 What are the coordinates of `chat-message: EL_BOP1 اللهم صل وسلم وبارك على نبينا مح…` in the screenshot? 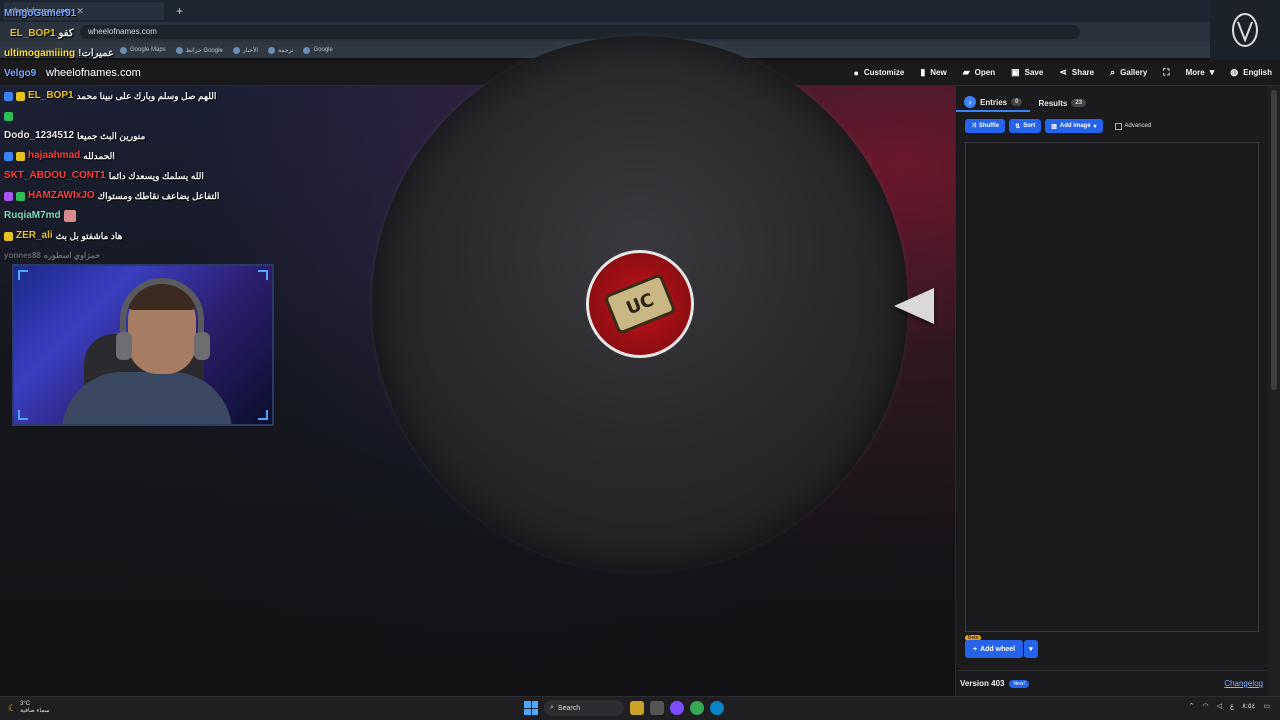 It's located at (169, 96).